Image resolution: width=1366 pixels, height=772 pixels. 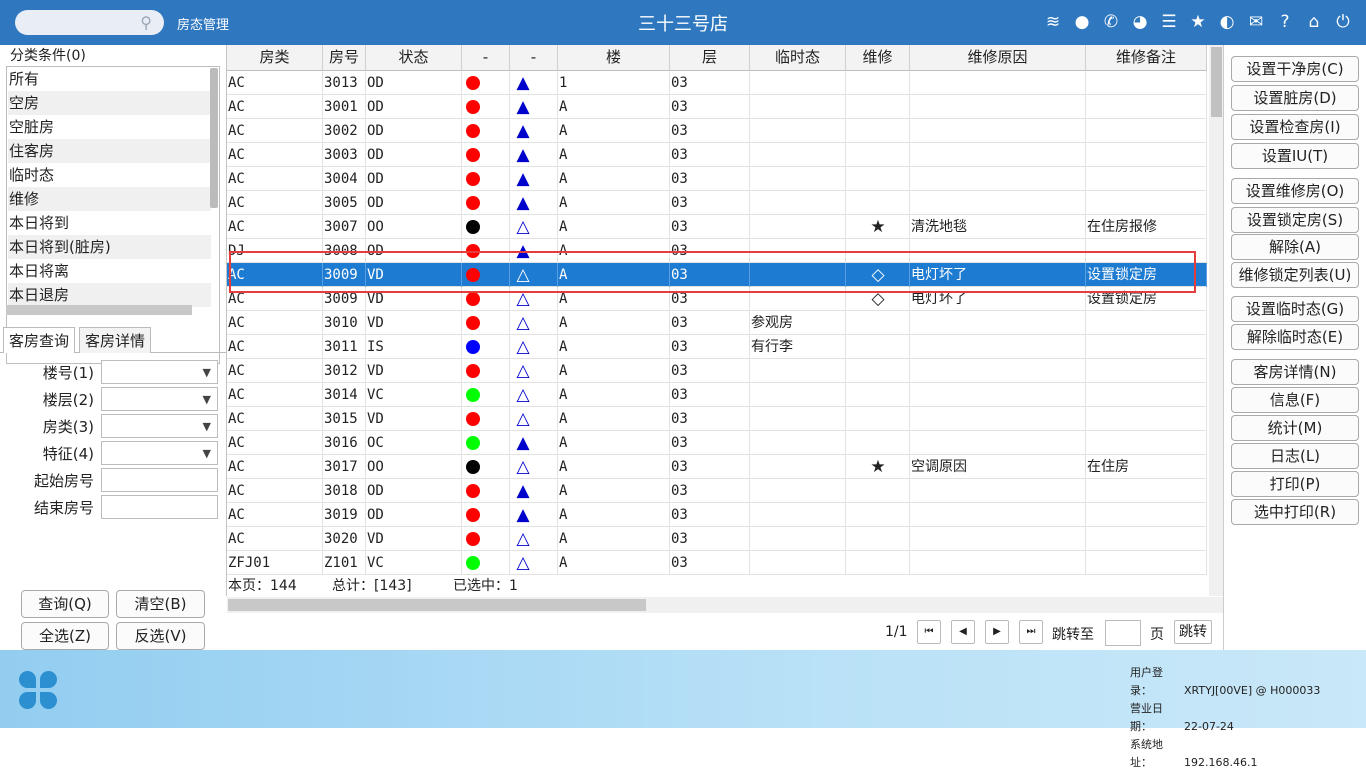 I want to click on print-selected-button: 选中打印(R), so click(x=1295, y=512).